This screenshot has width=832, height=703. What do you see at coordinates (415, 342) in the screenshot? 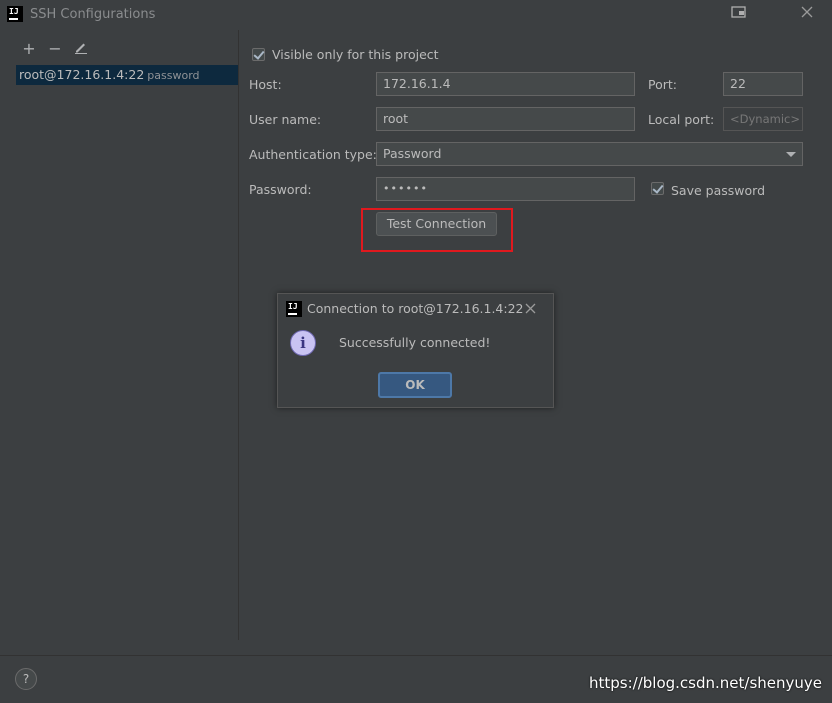
I see `dialog-message: Successfully connected!` at bounding box center [415, 342].